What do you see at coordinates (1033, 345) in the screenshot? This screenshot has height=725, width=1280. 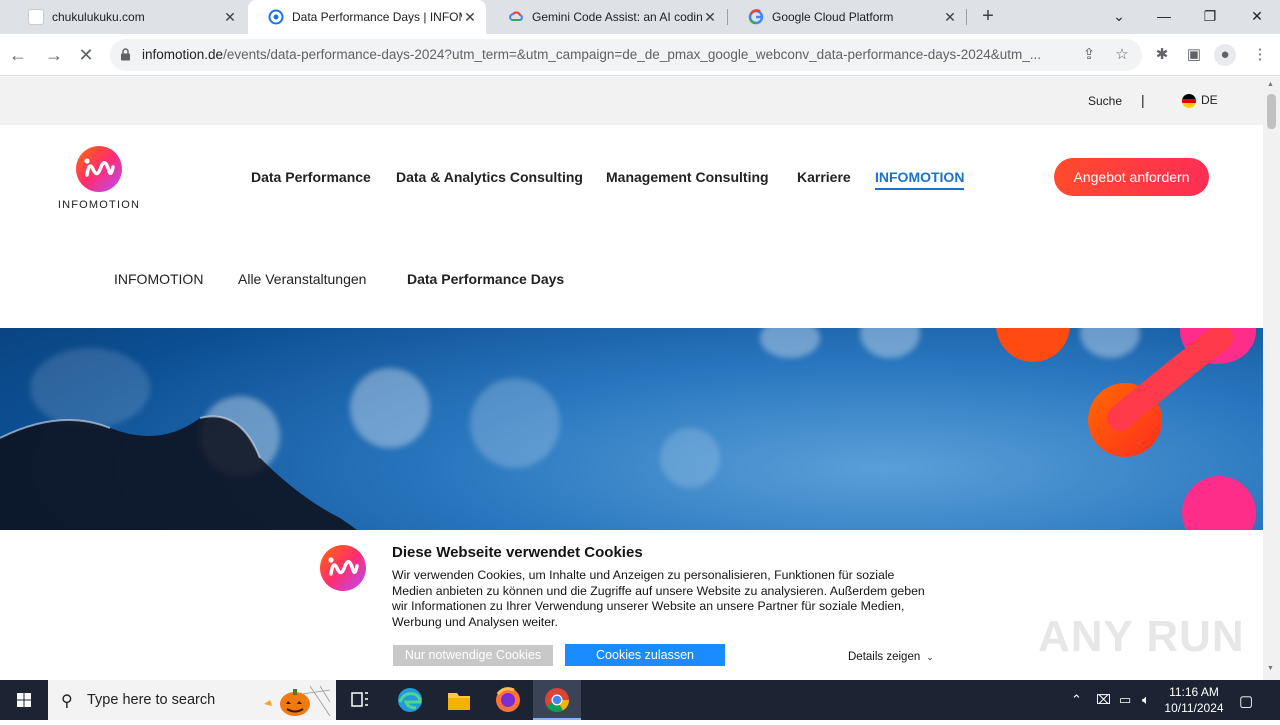 I see `decorative-orb` at bounding box center [1033, 345].